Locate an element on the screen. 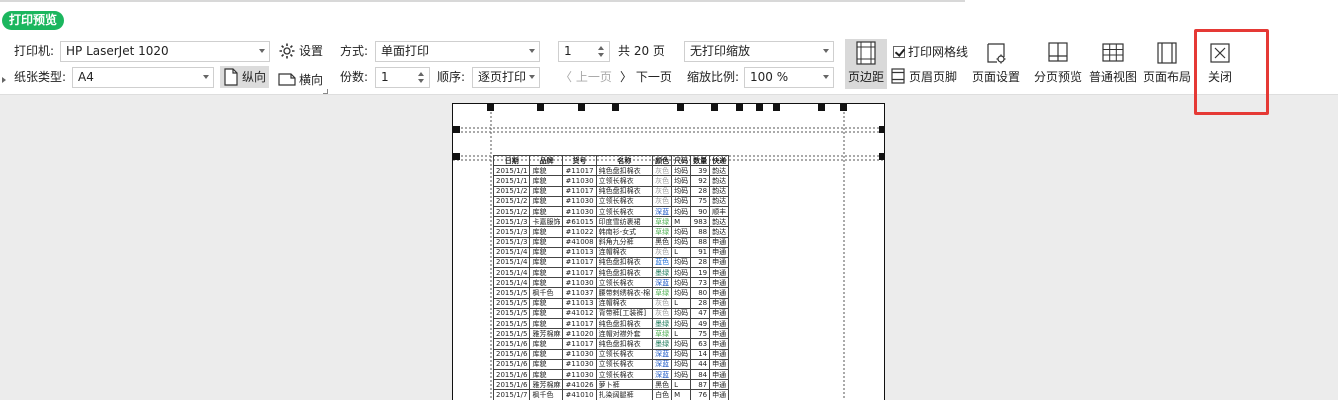  table-cell: 韩南衫-女式 is located at coordinates (624, 232).